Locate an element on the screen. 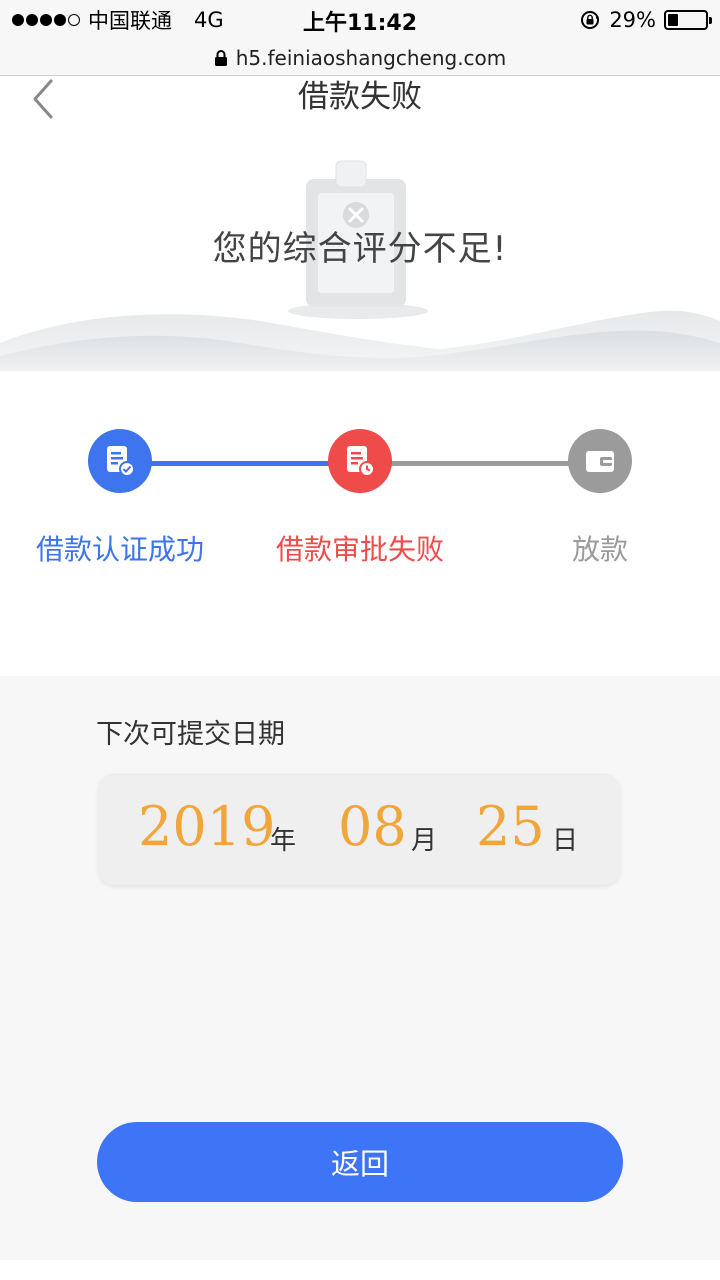 The image size is (720, 1280). battery-fill is located at coordinates (673, 20).